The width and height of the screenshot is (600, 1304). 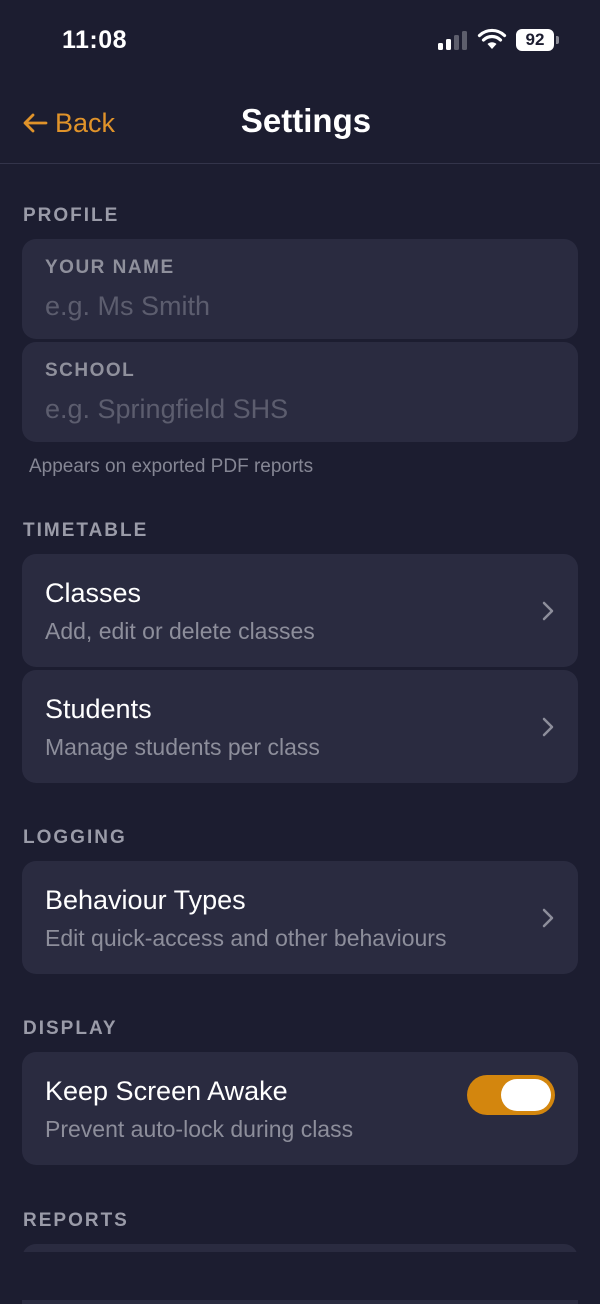 I want to click on row-subtitle-students: Manage students per class, so click(x=182, y=747).